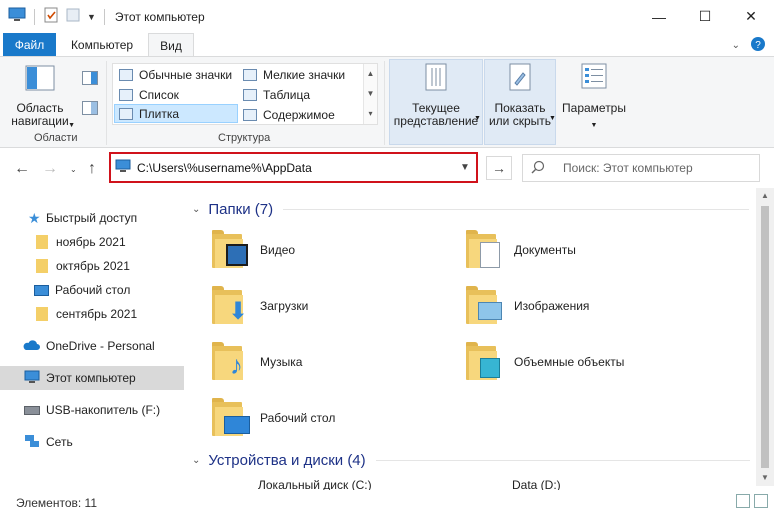  Describe the element at coordinates (92, 442) in the screenshot. I see `sidebar-item-network: Сеть` at that location.